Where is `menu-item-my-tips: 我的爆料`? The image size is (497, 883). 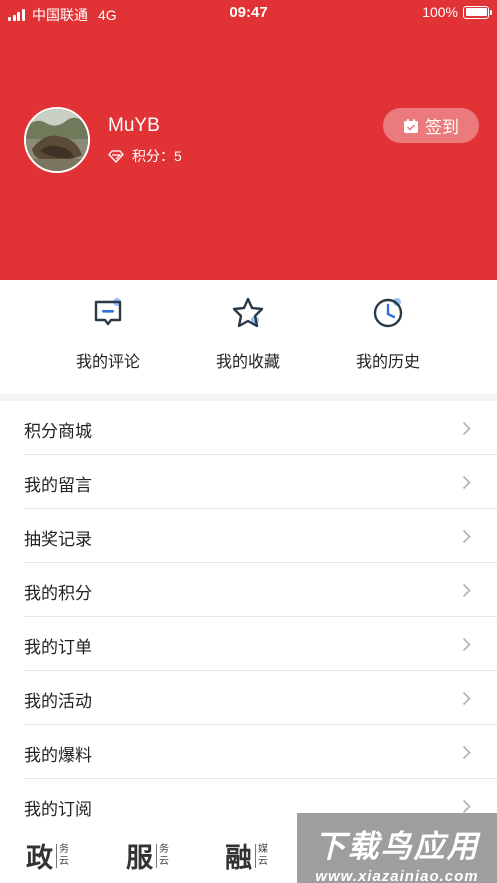
menu-item-my-tips: 我的爆料 is located at coordinates (260, 752).